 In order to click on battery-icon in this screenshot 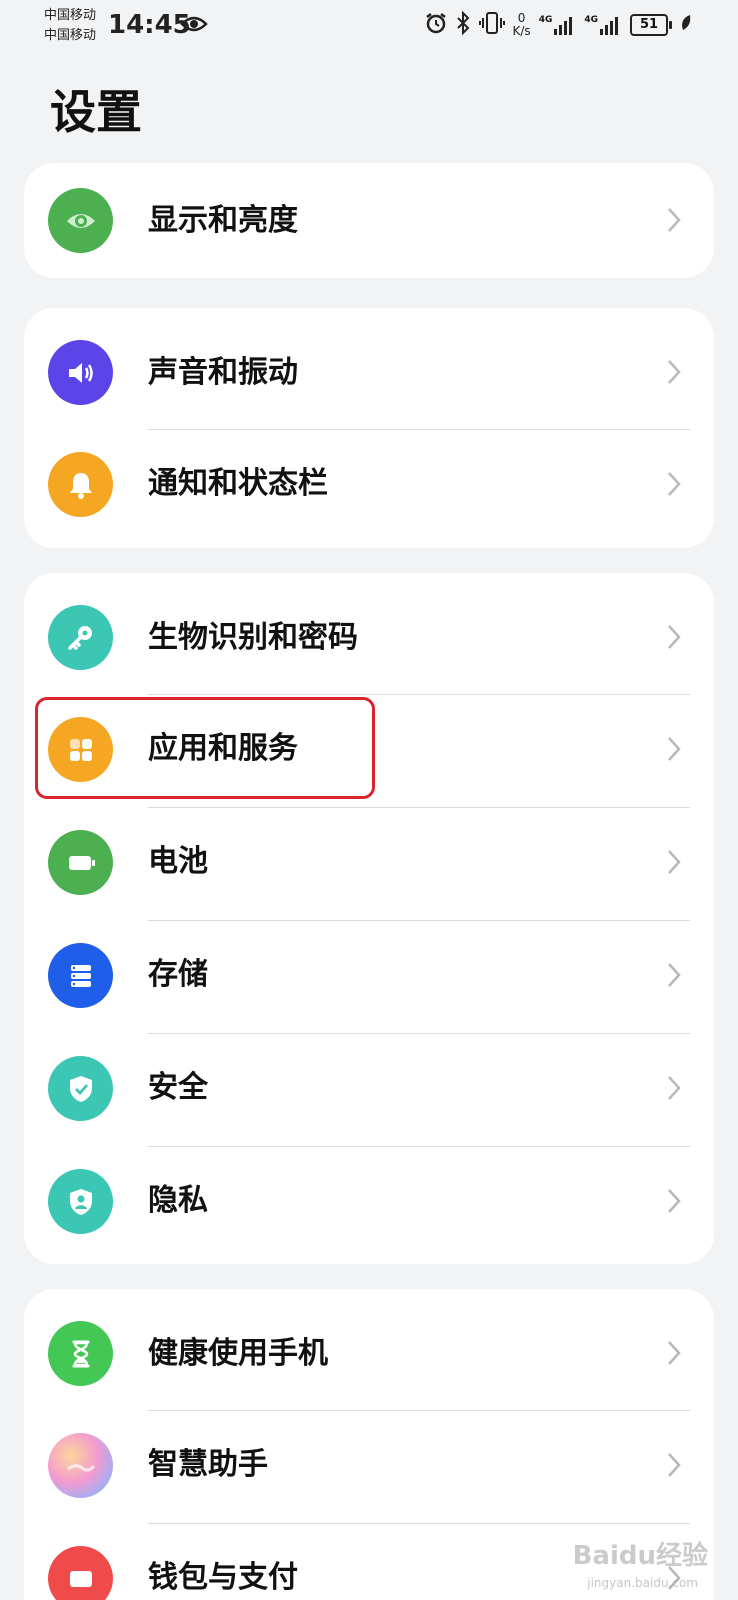, I will do `click(80, 862)`.